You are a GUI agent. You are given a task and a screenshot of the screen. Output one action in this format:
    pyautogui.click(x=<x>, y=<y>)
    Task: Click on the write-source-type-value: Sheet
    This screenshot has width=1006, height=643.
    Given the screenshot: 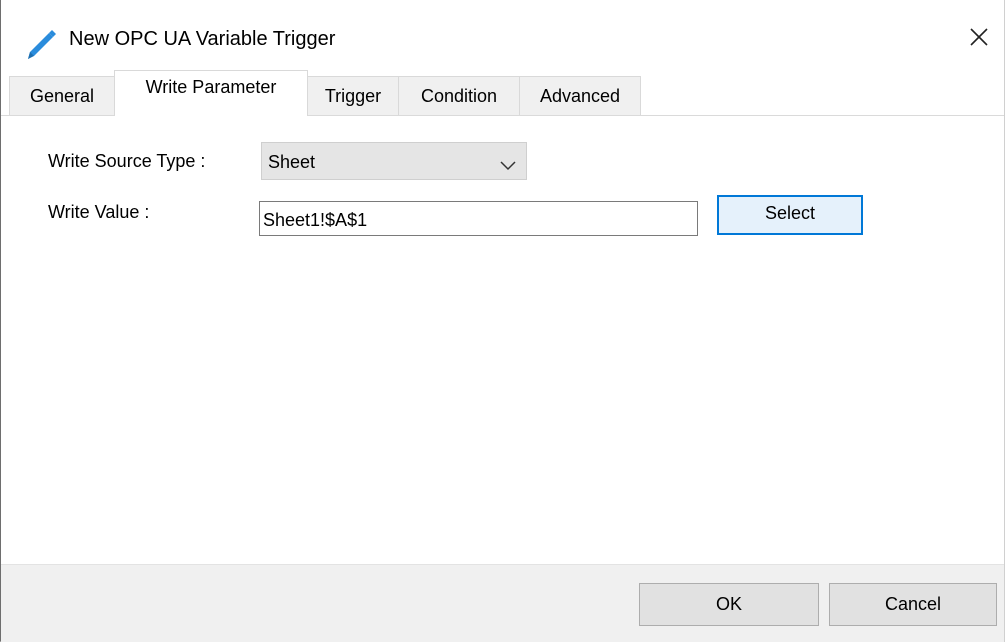 What is the action you would take?
    pyautogui.click(x=292, y=162)
    